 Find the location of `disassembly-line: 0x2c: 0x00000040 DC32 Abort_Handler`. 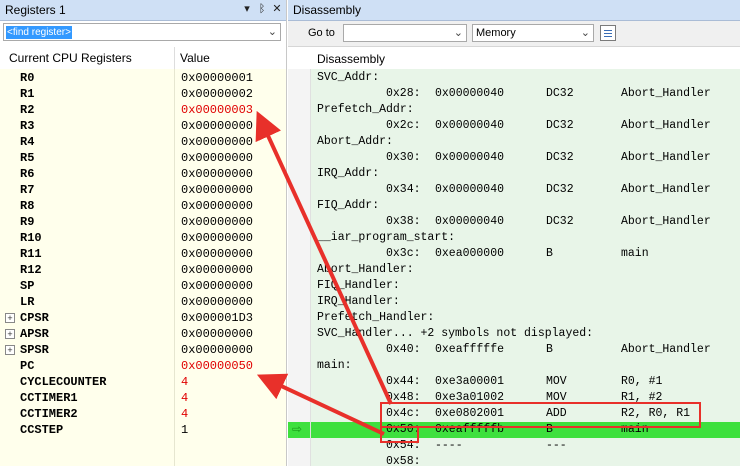

disassembly-line: 0x2c: 0x00000040 DC32 Abort_Handler is located at coordinates (525, 126).